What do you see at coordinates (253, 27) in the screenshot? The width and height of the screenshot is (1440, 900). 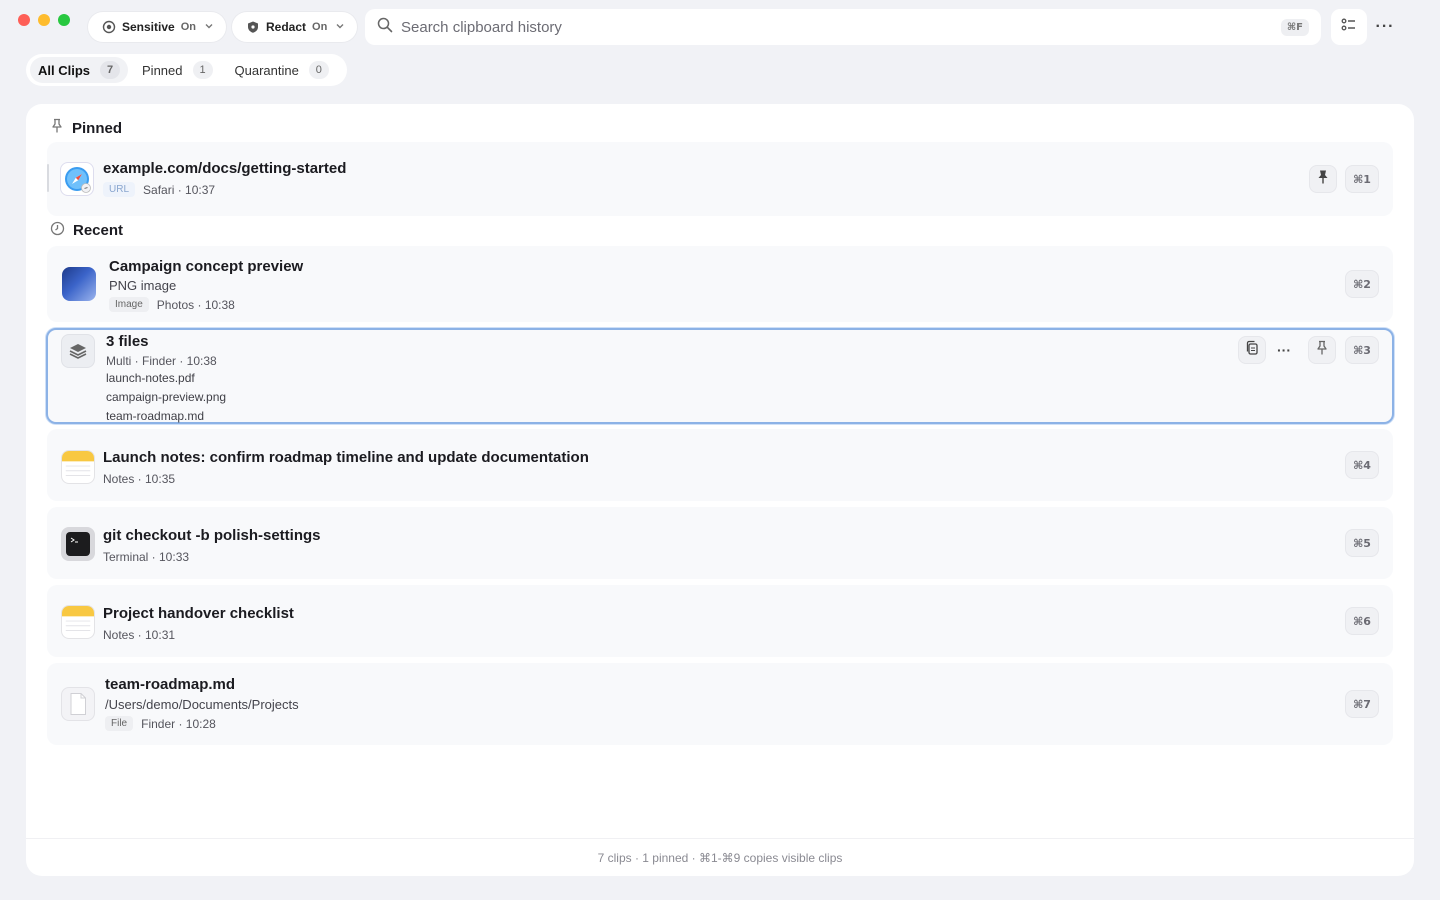 I see `shield-icon` at bounding box center [253, 27].